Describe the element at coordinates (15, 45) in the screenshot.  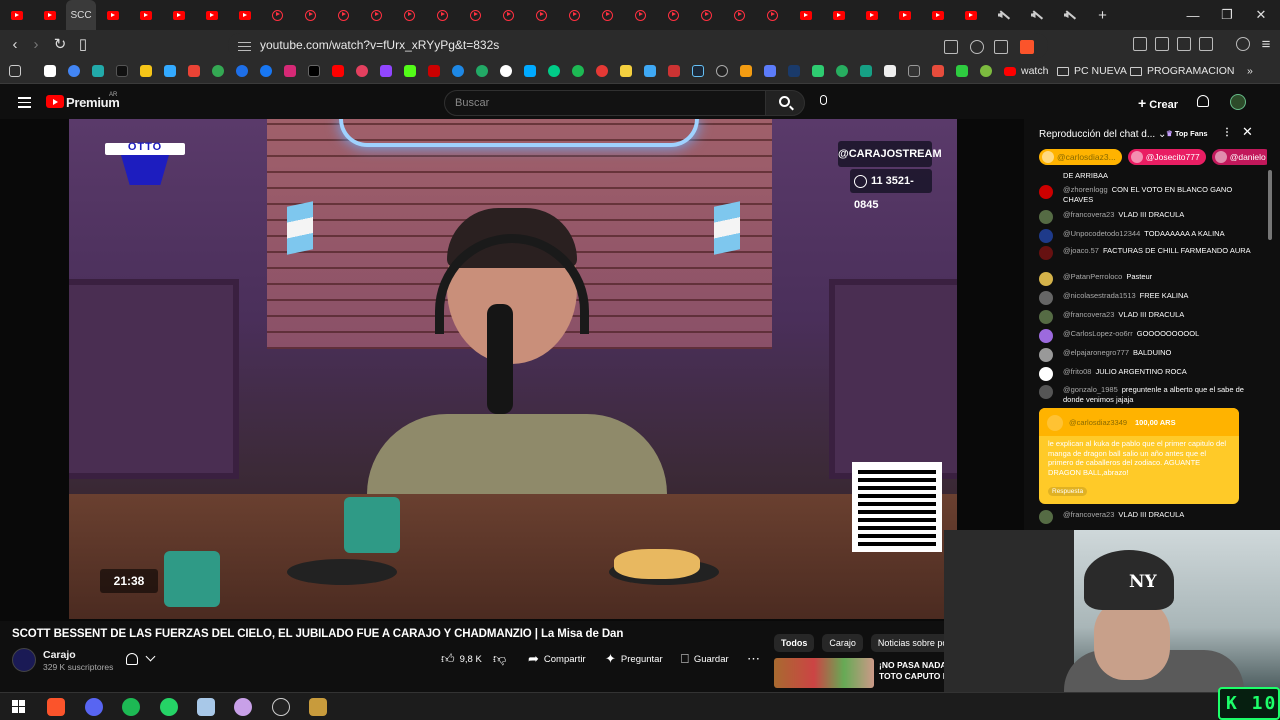
I see `back-button: ‹` at that location.